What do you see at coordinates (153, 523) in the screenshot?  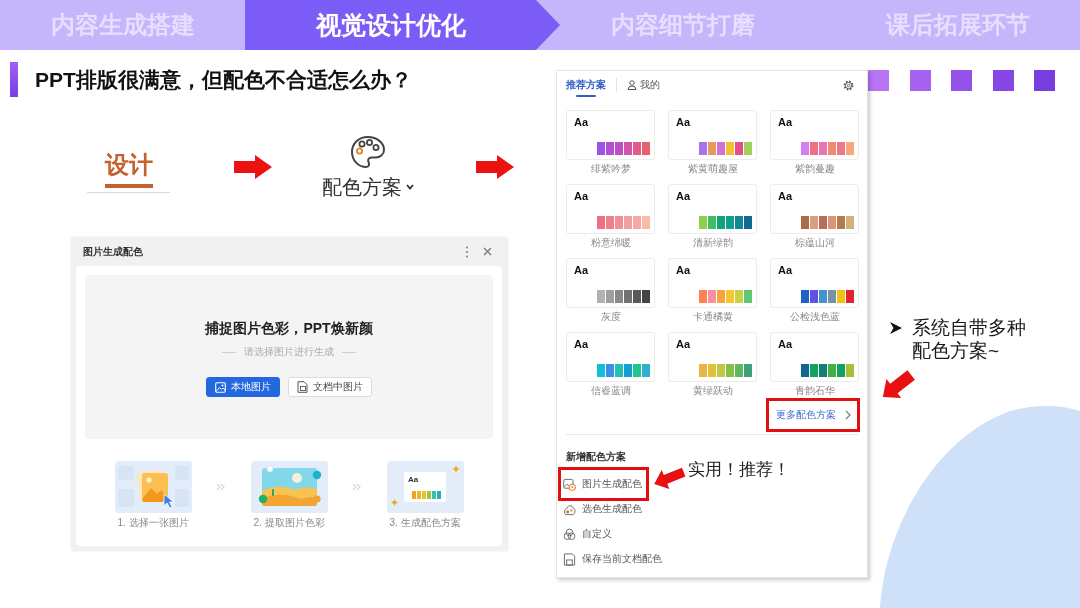 I see `step-label: 1. 选择一张图片` at bounding box center [153, 523].